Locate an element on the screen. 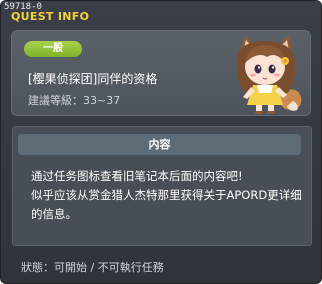 The width and height of the screenshot is (322, 284). content-section-header: 内容 is located at coordinates (159, 144).